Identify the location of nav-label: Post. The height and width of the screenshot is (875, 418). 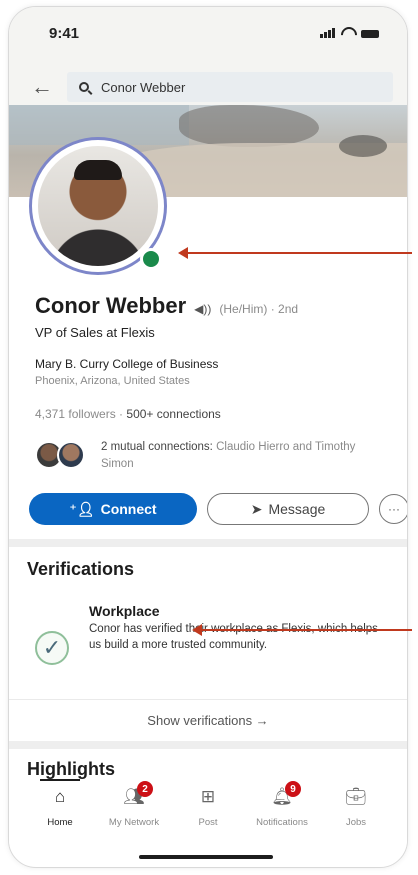
(208, 822).